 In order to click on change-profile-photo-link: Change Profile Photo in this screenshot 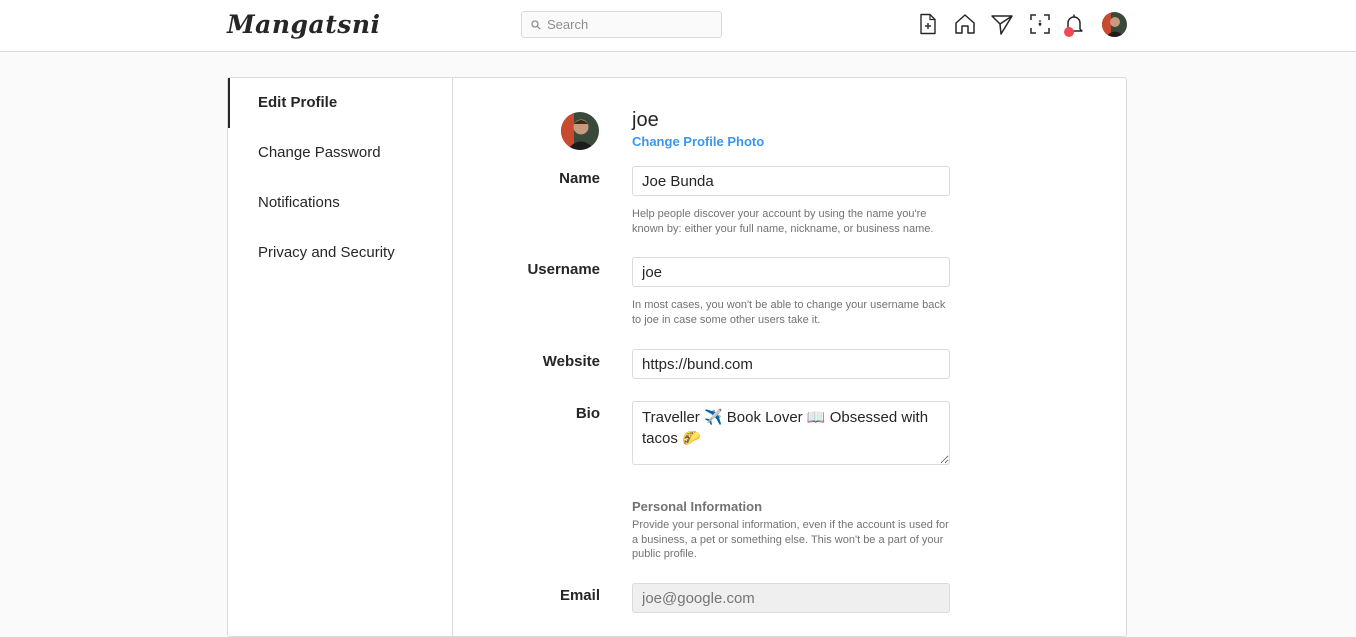, I will do `click(698, 141)`.